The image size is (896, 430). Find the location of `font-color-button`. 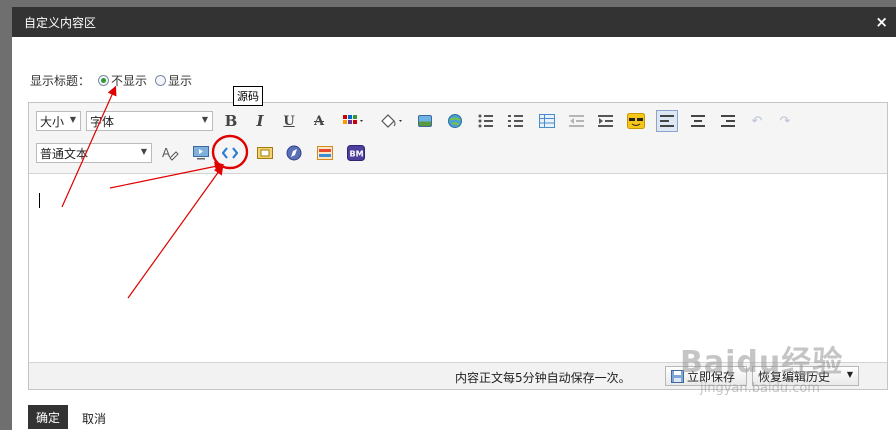

font-color-button is located at coordinates (354, 121).